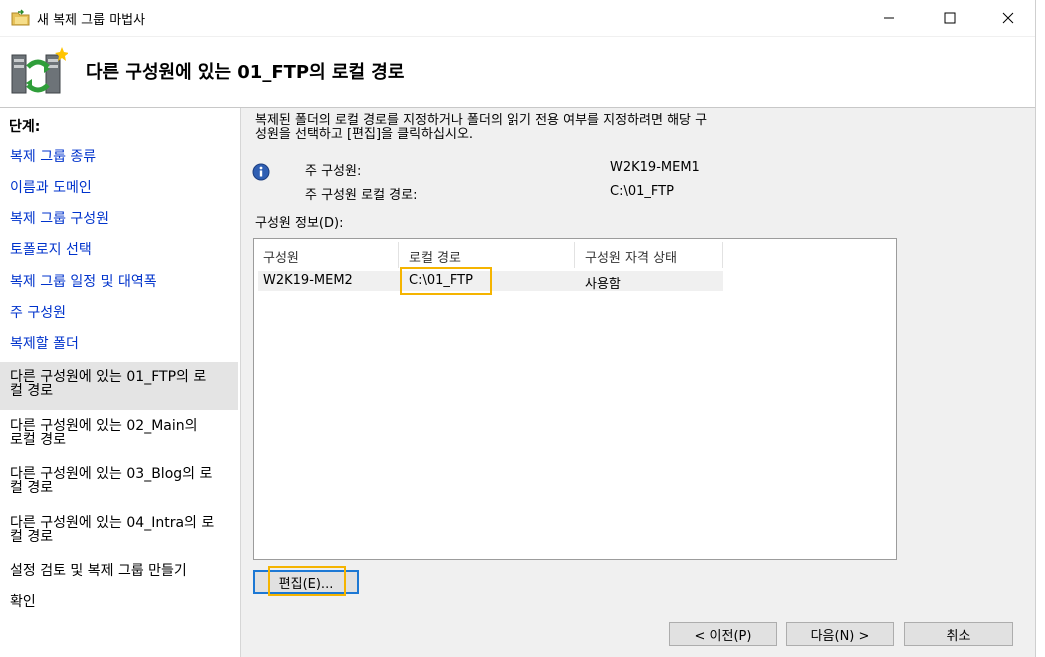  I want to click on close-button, so click(1008, 18).